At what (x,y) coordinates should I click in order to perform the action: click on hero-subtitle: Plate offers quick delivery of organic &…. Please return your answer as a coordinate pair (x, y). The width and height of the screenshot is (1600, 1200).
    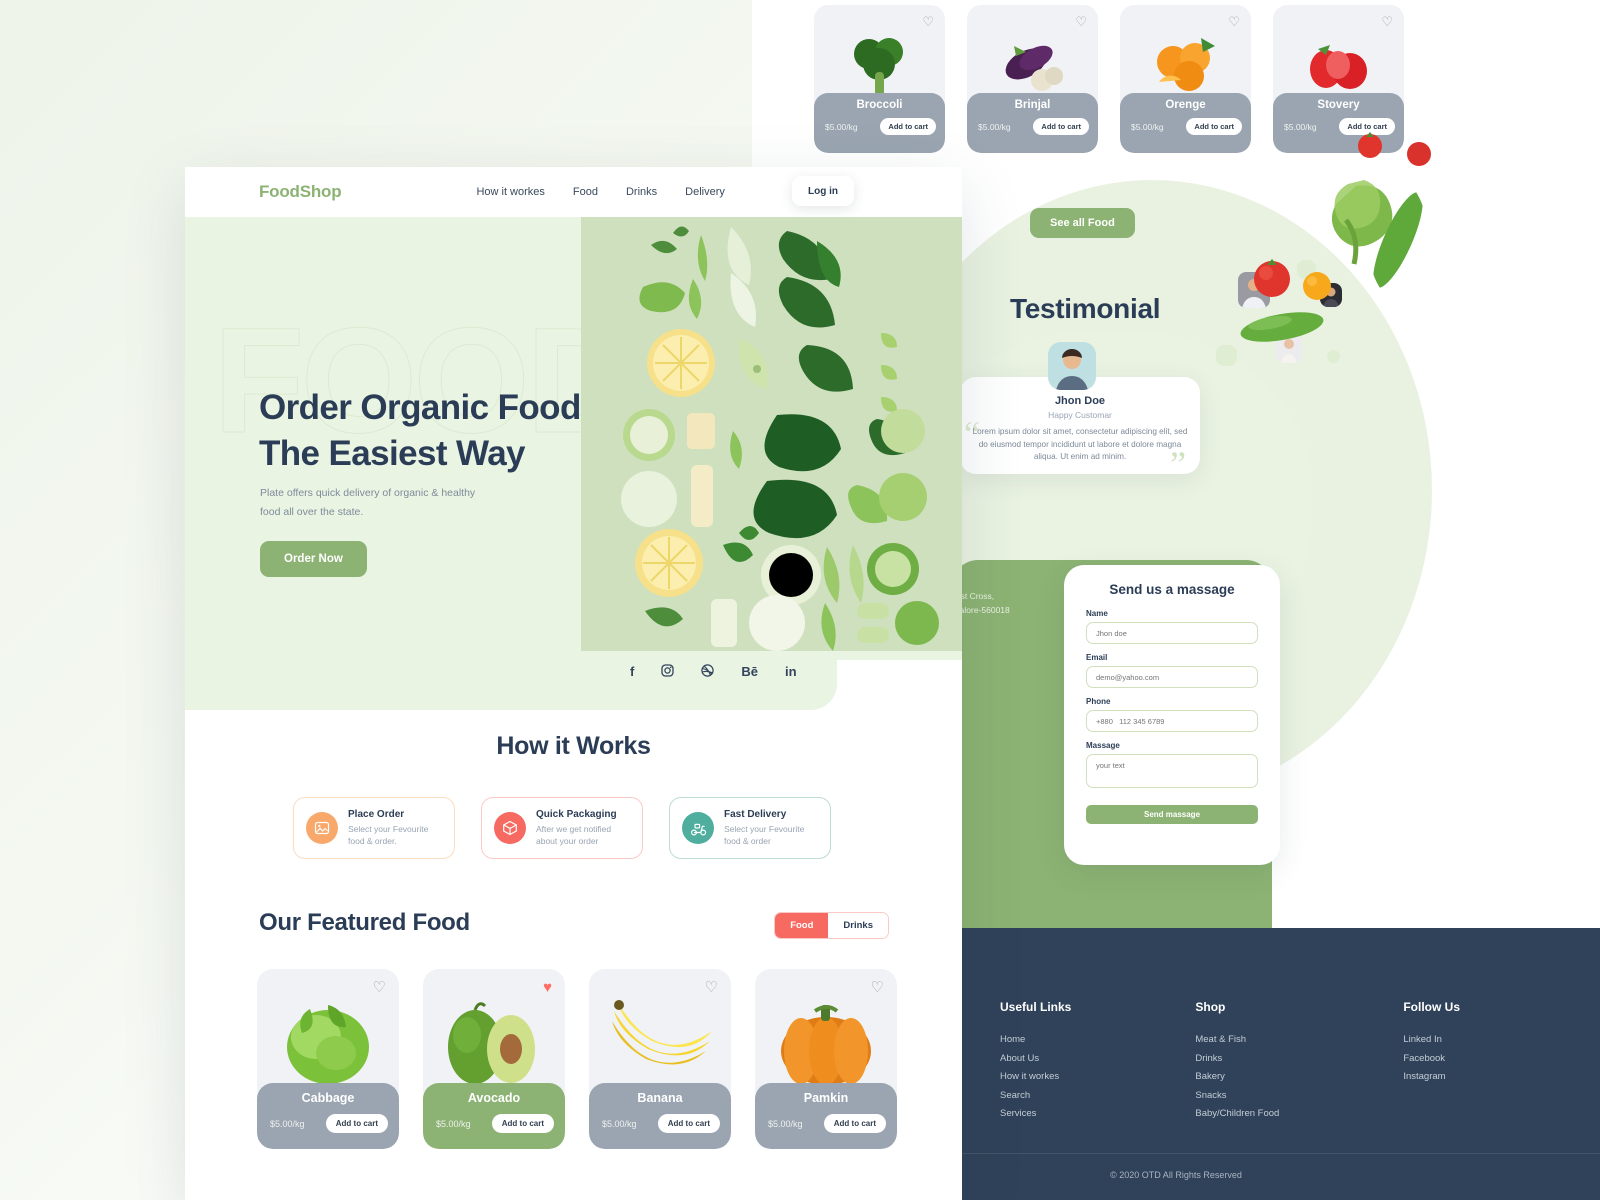
    Looking at the image, I should click on (367, 503).